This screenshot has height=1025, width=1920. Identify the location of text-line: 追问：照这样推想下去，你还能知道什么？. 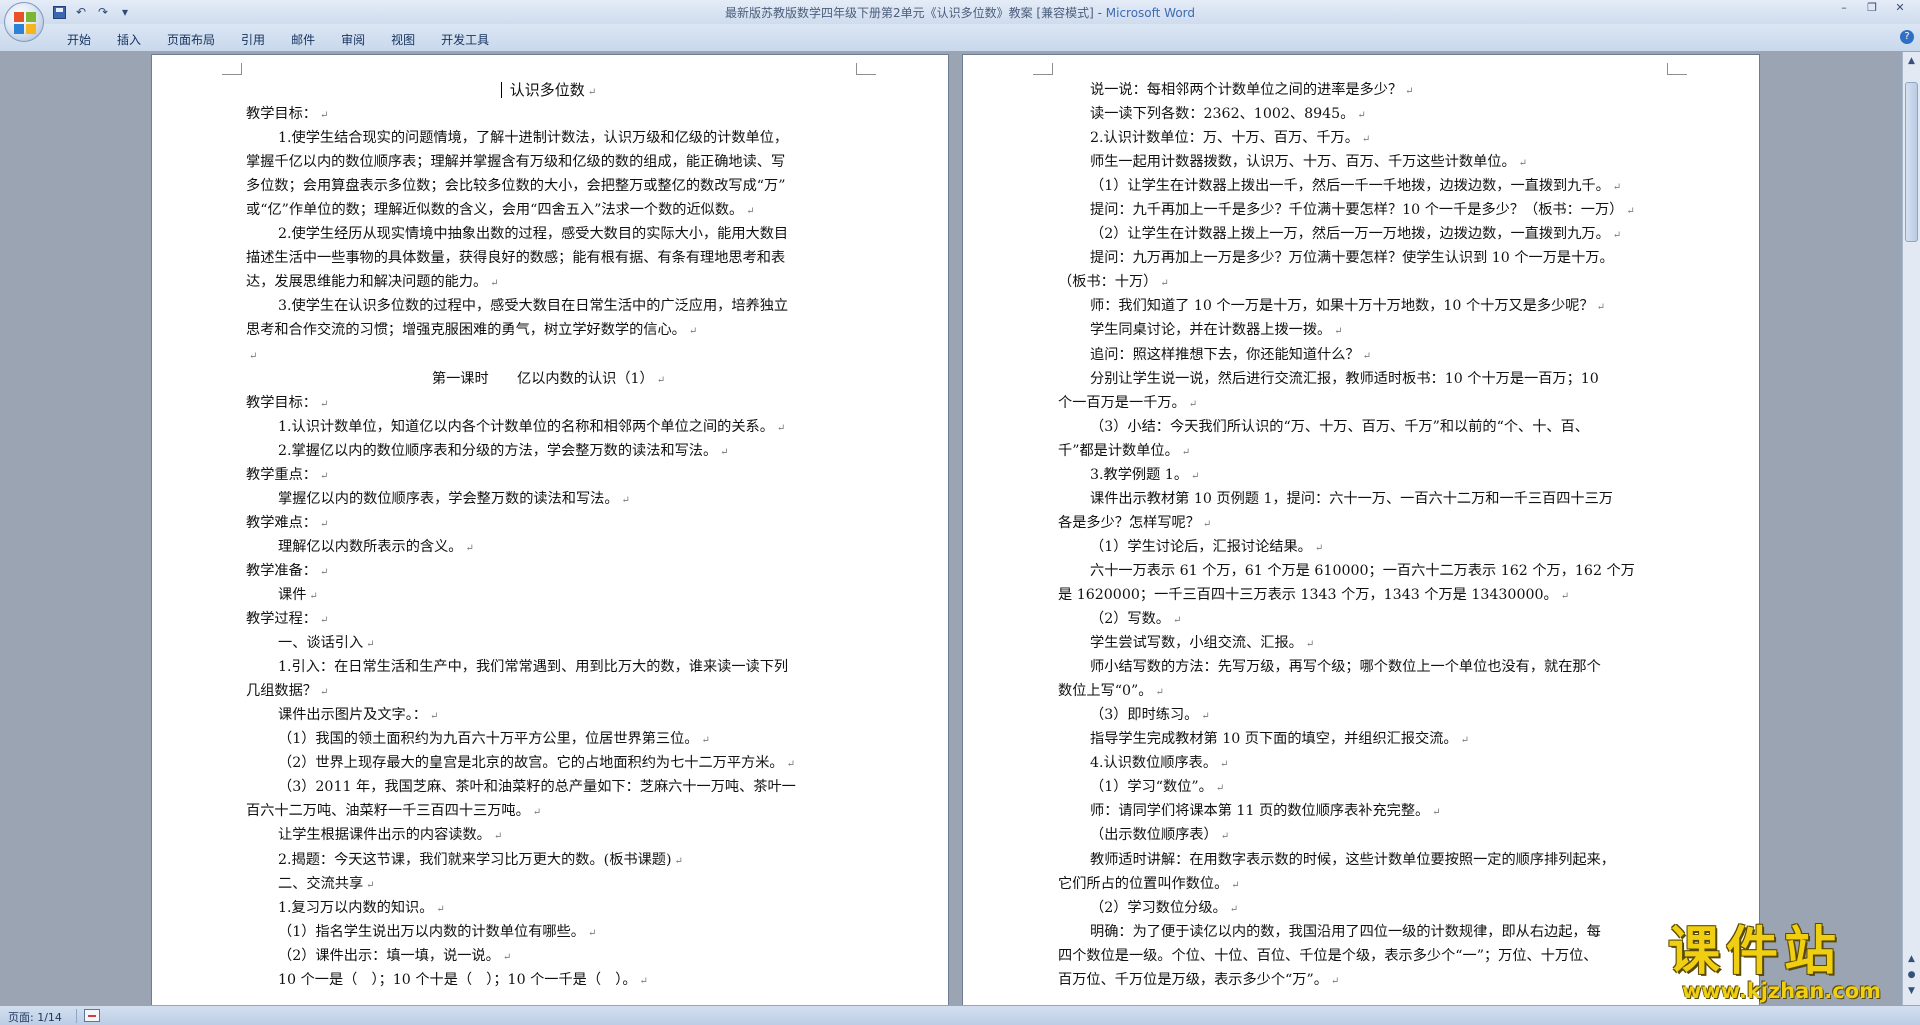
(1360, 355).